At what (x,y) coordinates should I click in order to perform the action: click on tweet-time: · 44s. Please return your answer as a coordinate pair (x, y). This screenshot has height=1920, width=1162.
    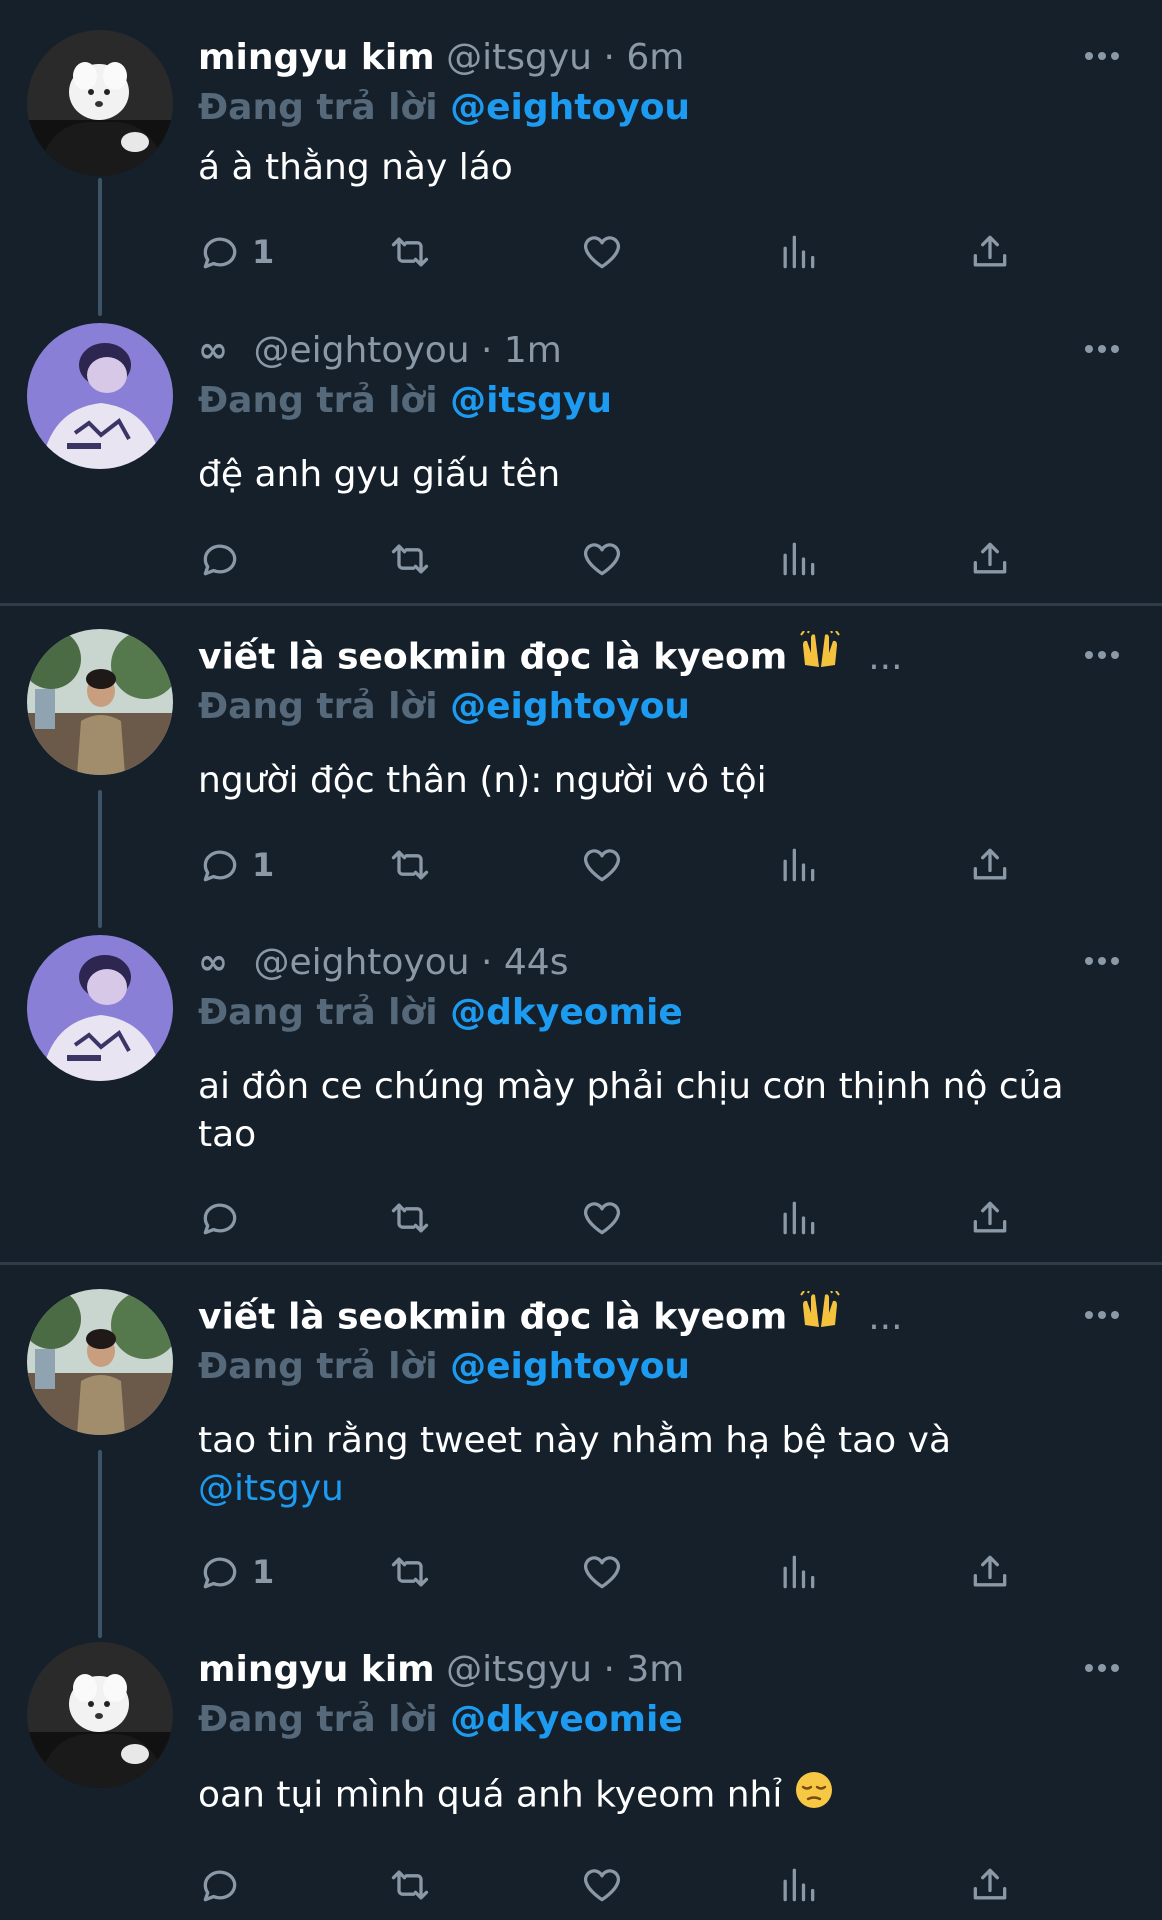
    Looking at the image, I should click on (524, 962).